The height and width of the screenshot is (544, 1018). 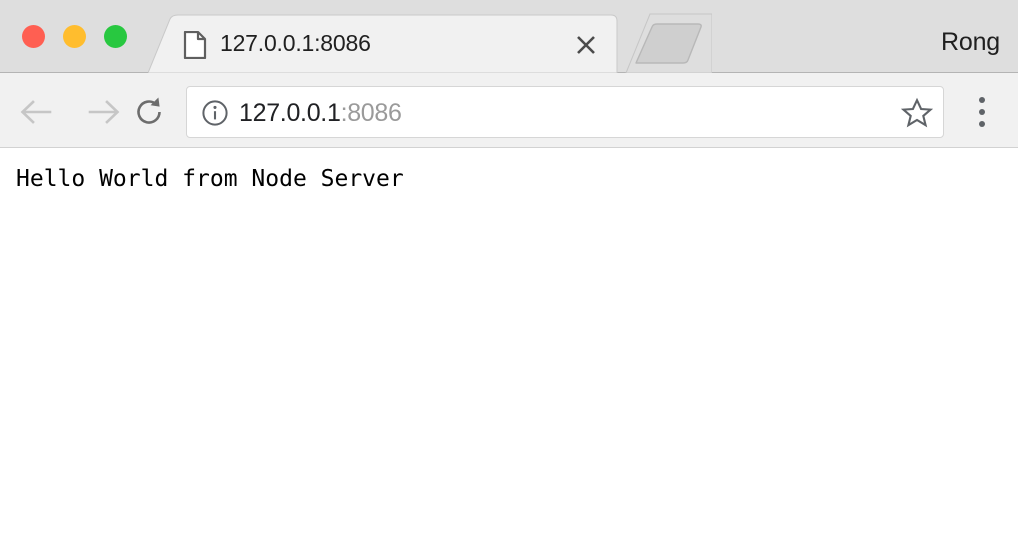 I want to click on minimize-window-button, so click(x=74, y=36).